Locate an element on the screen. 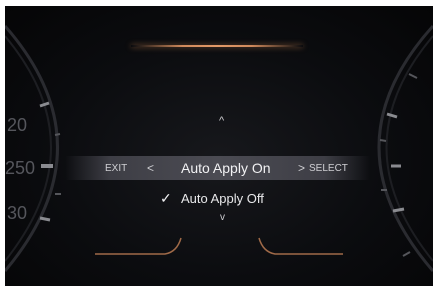 The image size is (437, 290). exit-button: EXIT is located at coordinates (116, 168).